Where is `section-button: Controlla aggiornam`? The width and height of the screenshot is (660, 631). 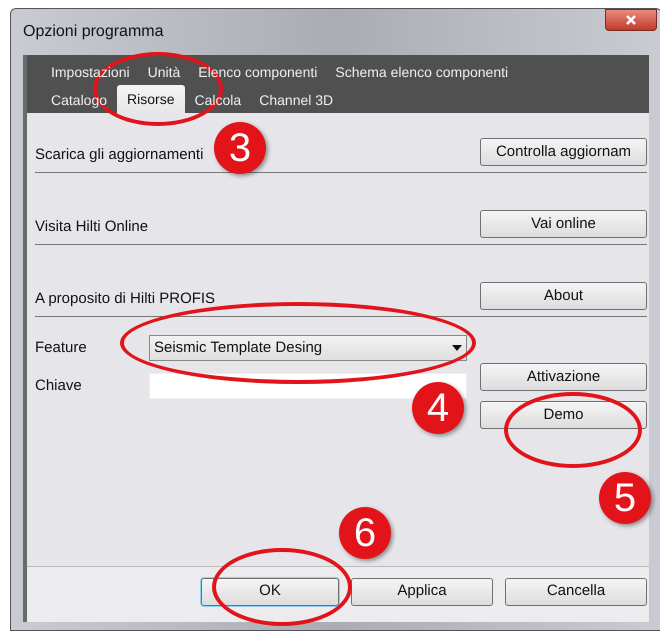 section-button: Controlla aggiornam is located at coordinates (563, 152).